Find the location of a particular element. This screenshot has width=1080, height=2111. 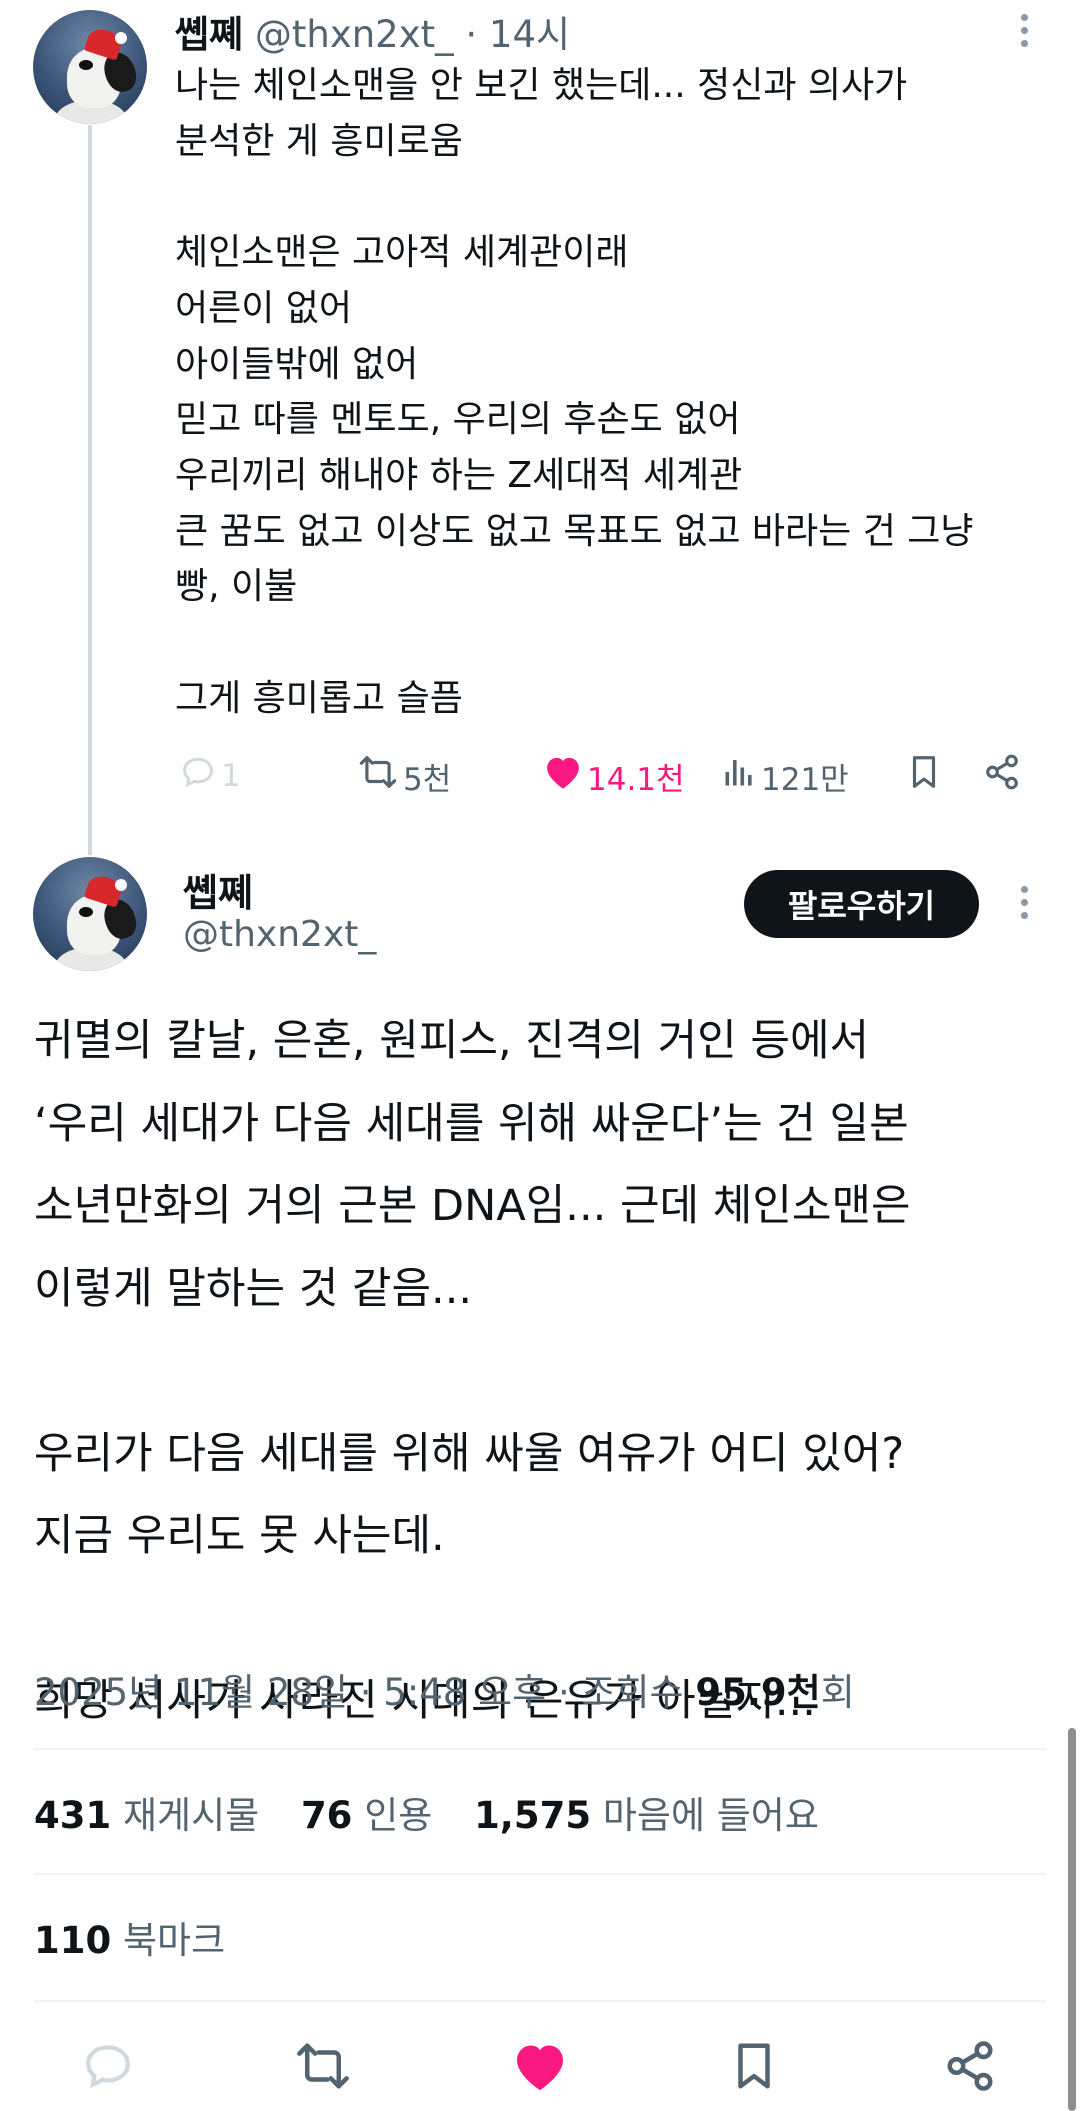

reply-reply-button: 1 is located at coordinates (210, 776).